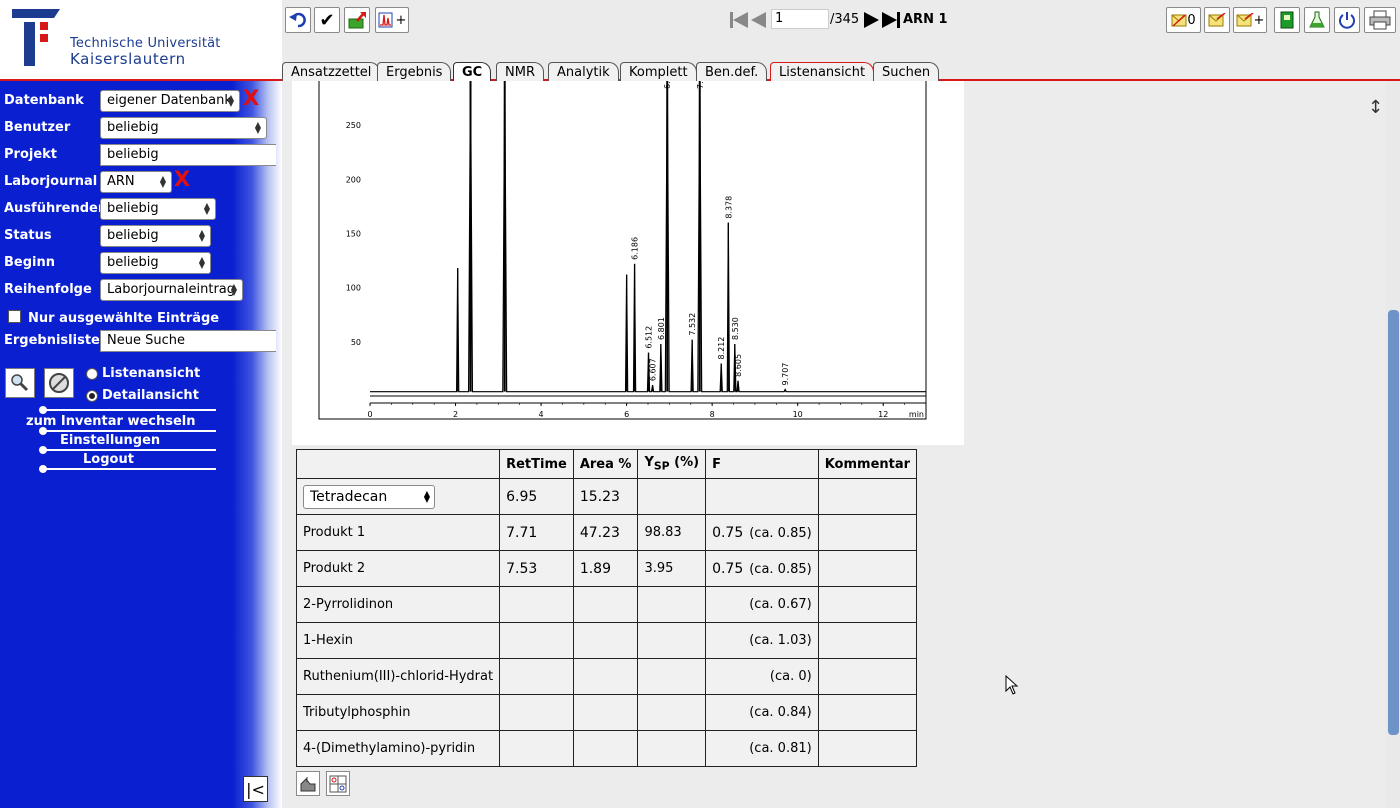 The height and width of the screenshot is (808, 1400). Describe the element at coordinates (170, 101) in the screenshot. I see `datenbank-select: eigener Datenbank ▲ ▼` at that location.